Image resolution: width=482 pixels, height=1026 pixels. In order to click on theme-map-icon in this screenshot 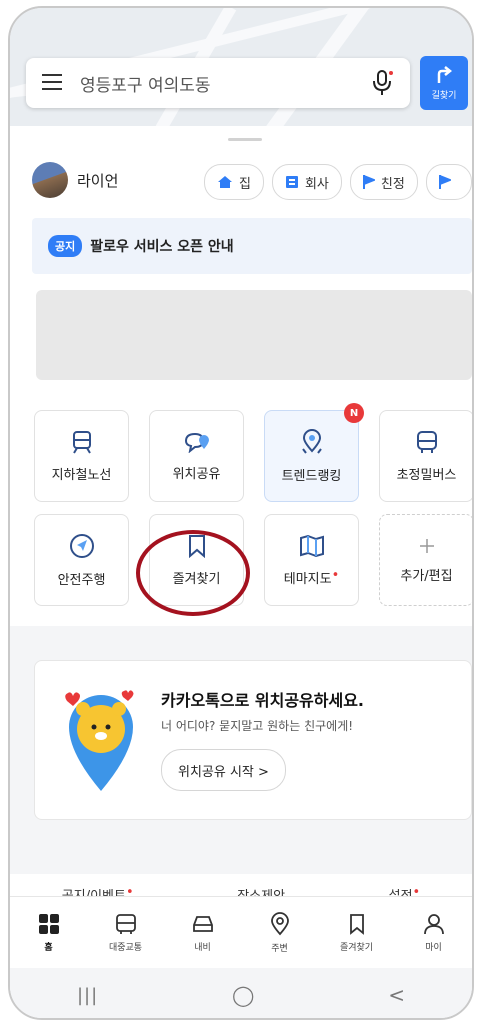, I will do `click(311, 545)`.